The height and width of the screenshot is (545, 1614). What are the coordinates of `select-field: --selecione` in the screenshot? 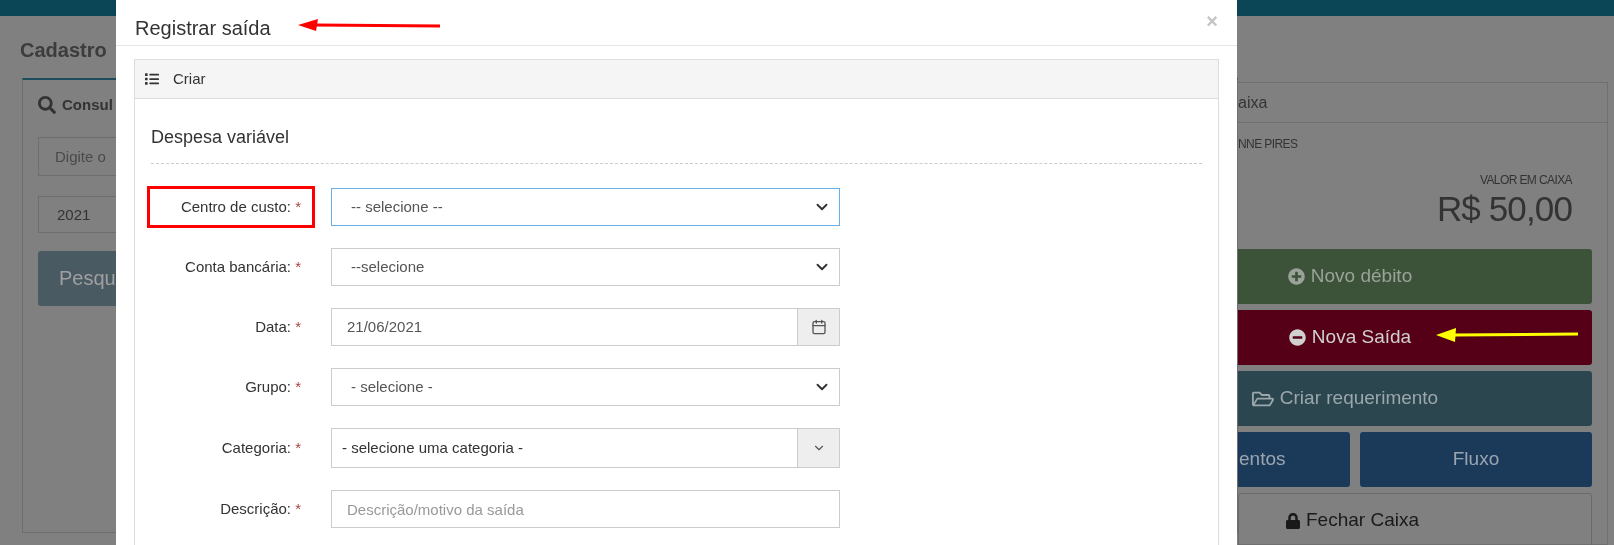 It's located at (585, 267).